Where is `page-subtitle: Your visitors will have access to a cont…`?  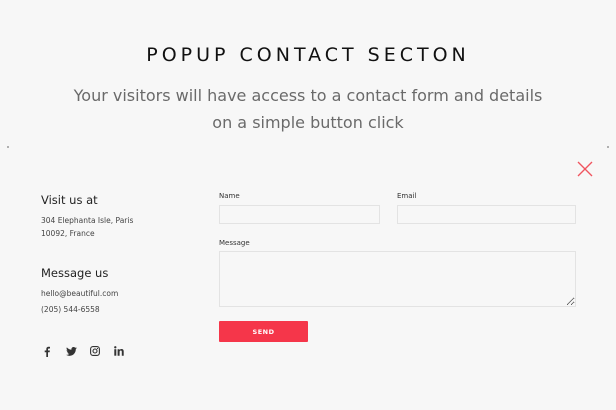
page-subtitle: Your visitors will have access to a cont… is located at coordinates (308, 109).